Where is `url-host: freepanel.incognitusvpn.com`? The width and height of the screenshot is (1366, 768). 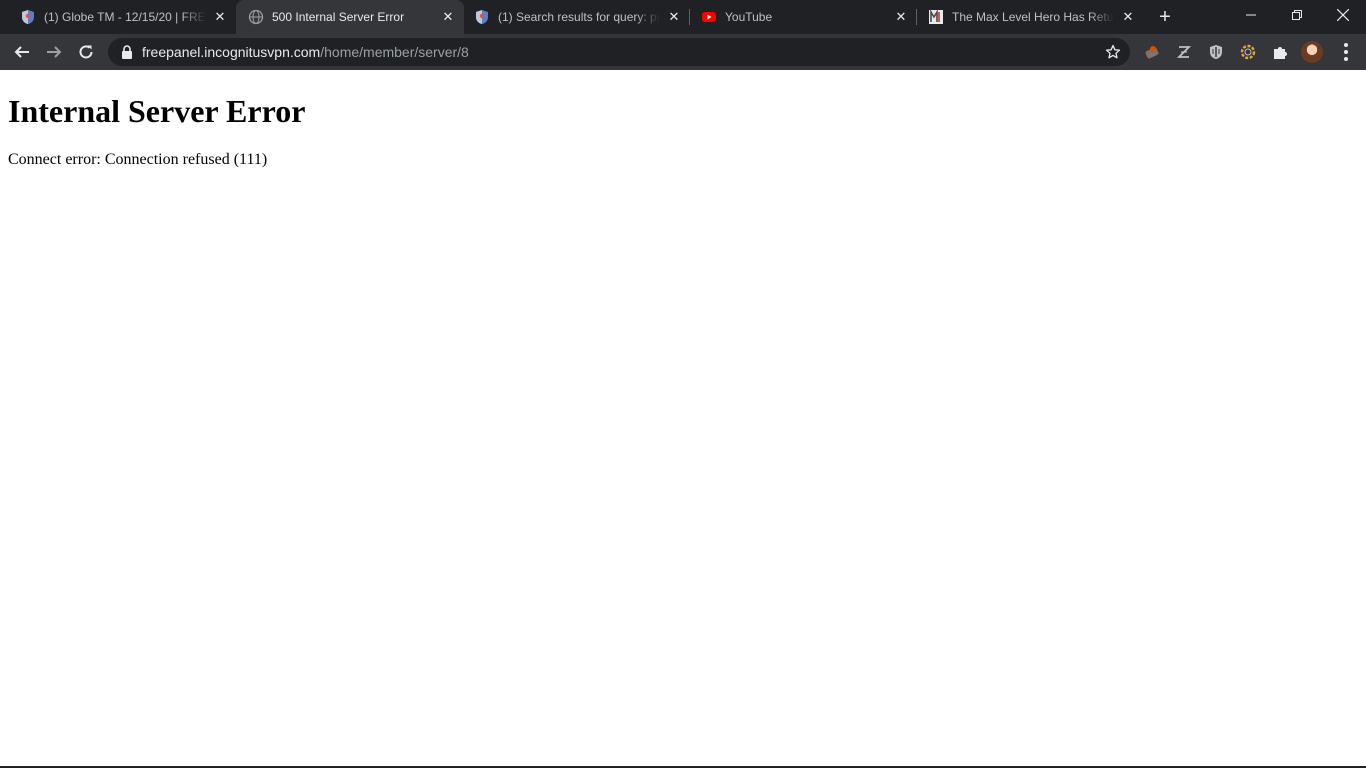 url-host: freepanel.incognitusvpn.com is located at coordinates (231, 52).